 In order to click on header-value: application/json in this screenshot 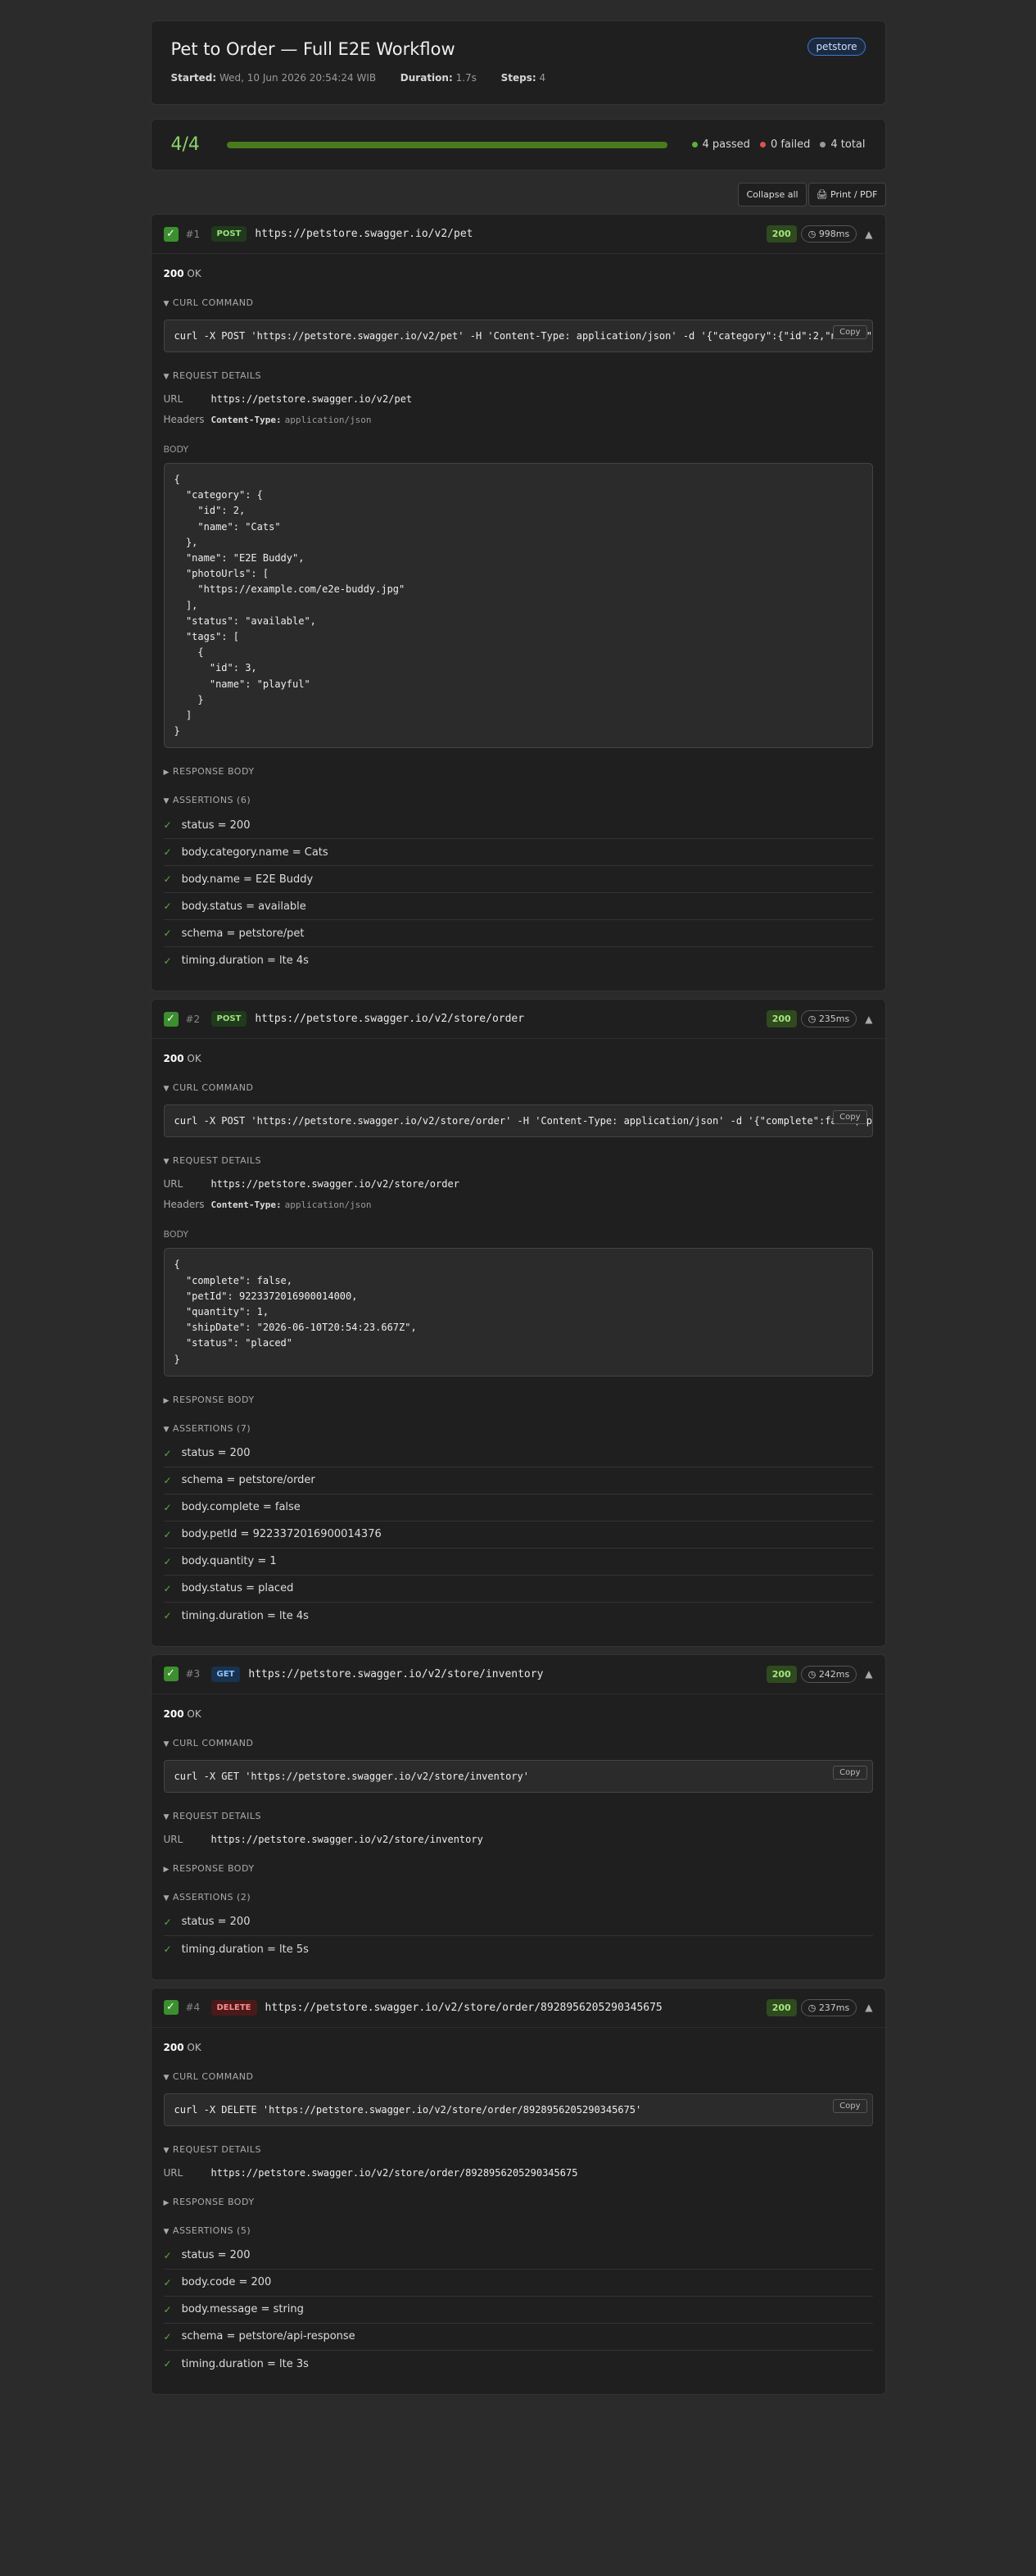, I will do `click(328, 1204)`.